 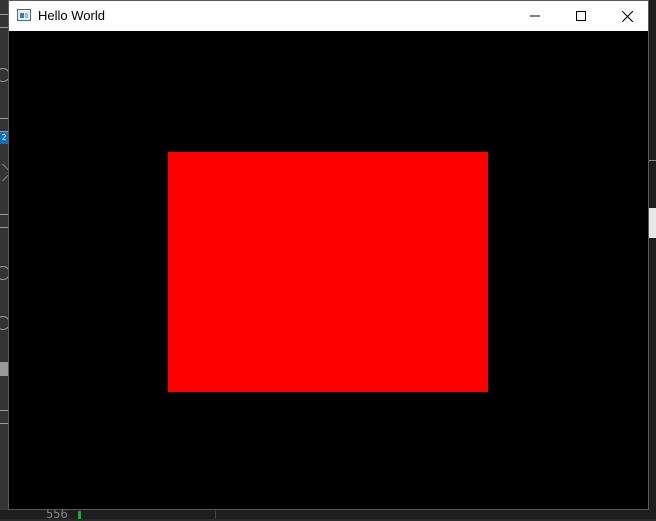 I want to click on maximize-button, so click(x=581, y=16).